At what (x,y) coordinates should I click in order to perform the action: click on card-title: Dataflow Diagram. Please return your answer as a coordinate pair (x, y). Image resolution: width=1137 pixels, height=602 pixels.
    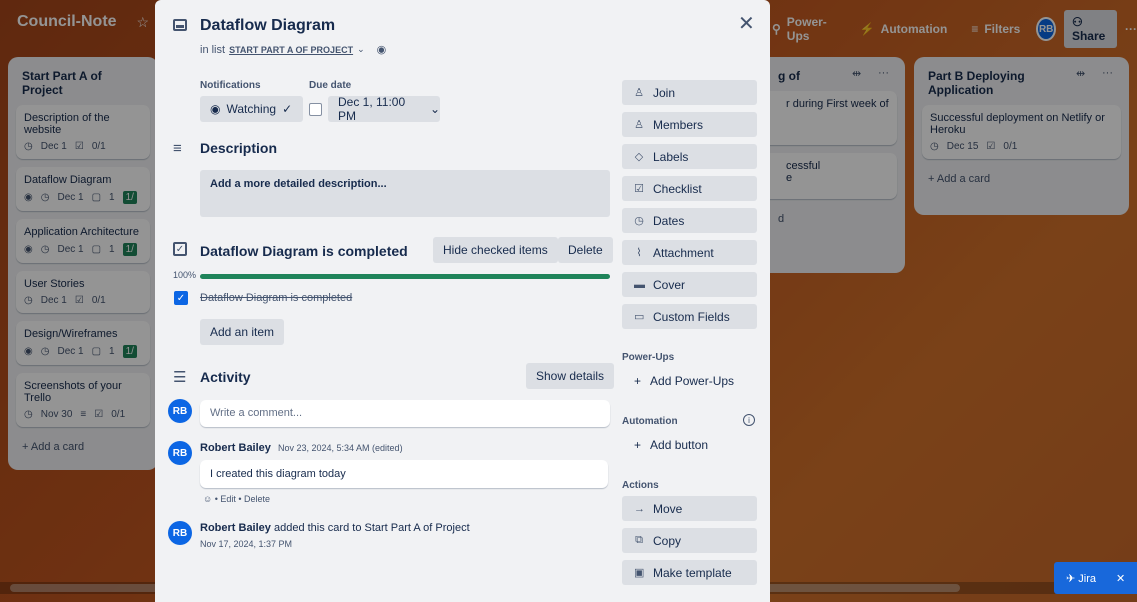
    Looking at the image, I should click on (267, 26).